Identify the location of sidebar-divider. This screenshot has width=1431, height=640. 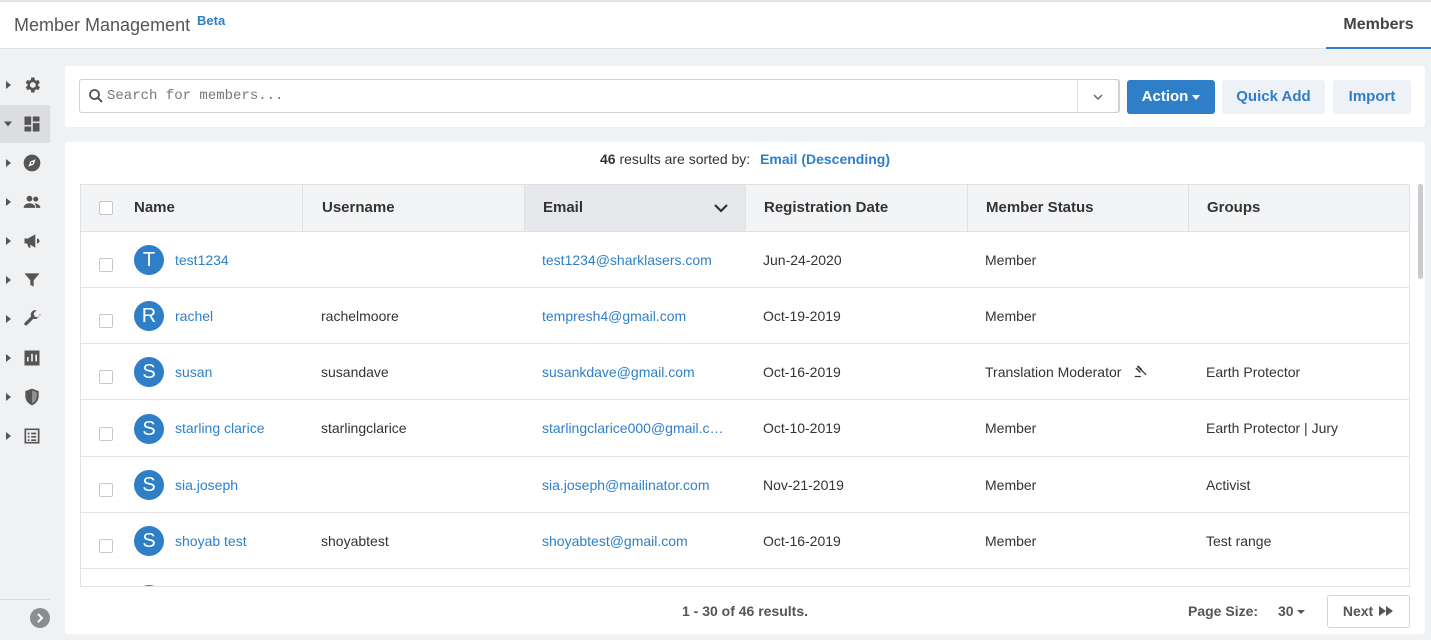
(25, 599).